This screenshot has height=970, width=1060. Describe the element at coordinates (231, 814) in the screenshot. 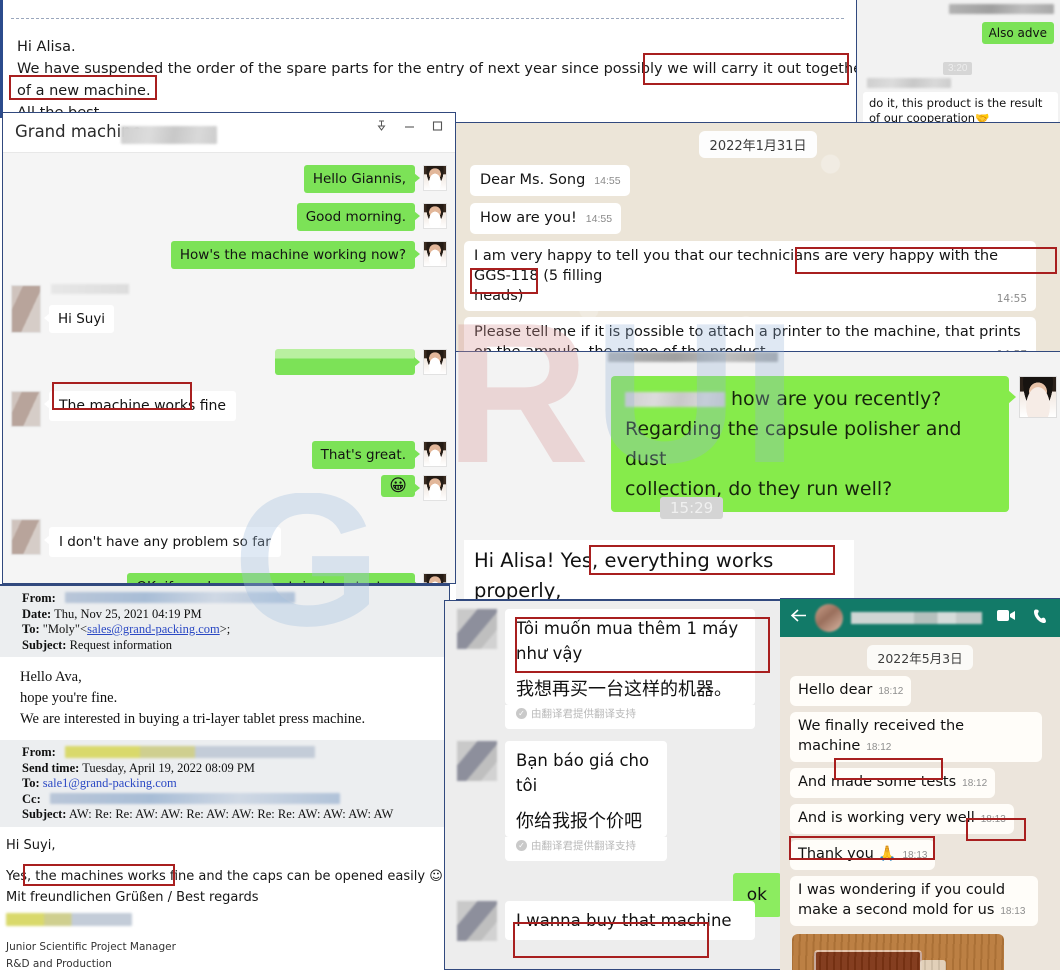

I see `subject-value: AW: Re: Re: AW: AW: Re: AW` at that location.